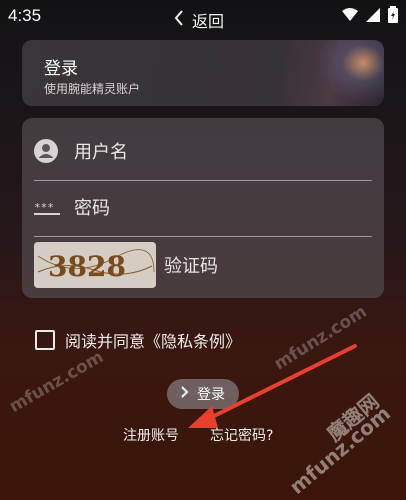  I want to click on annotation-arrow, so click(272, 386).